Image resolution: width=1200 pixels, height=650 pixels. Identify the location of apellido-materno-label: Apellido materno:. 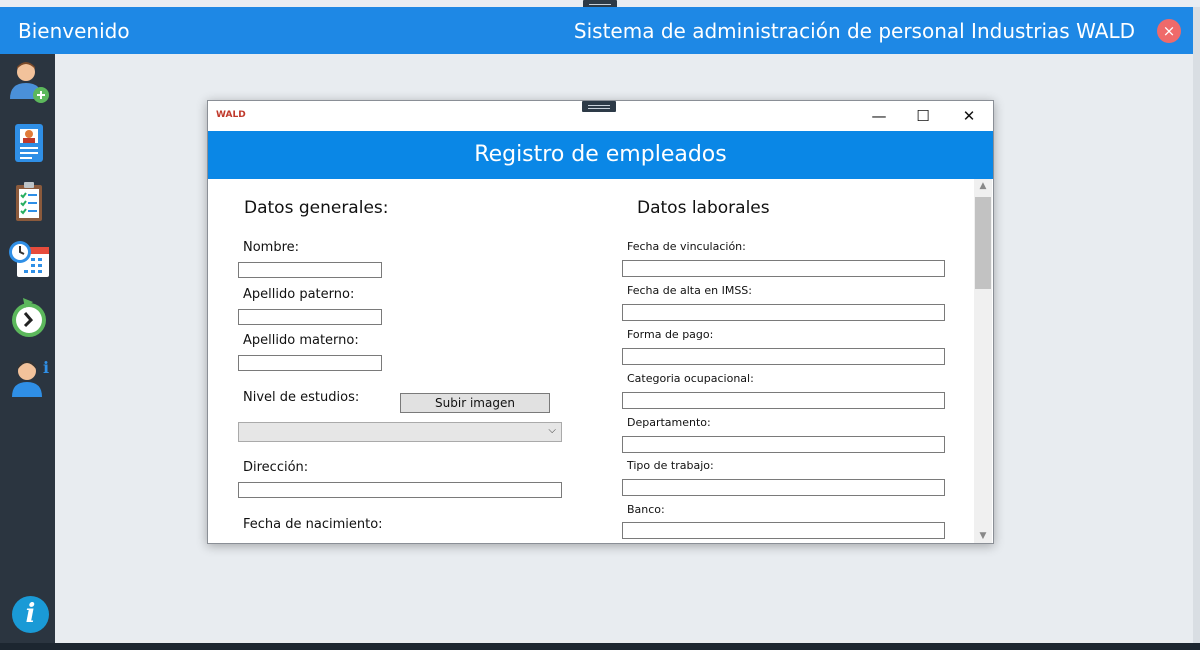
(301, 340).